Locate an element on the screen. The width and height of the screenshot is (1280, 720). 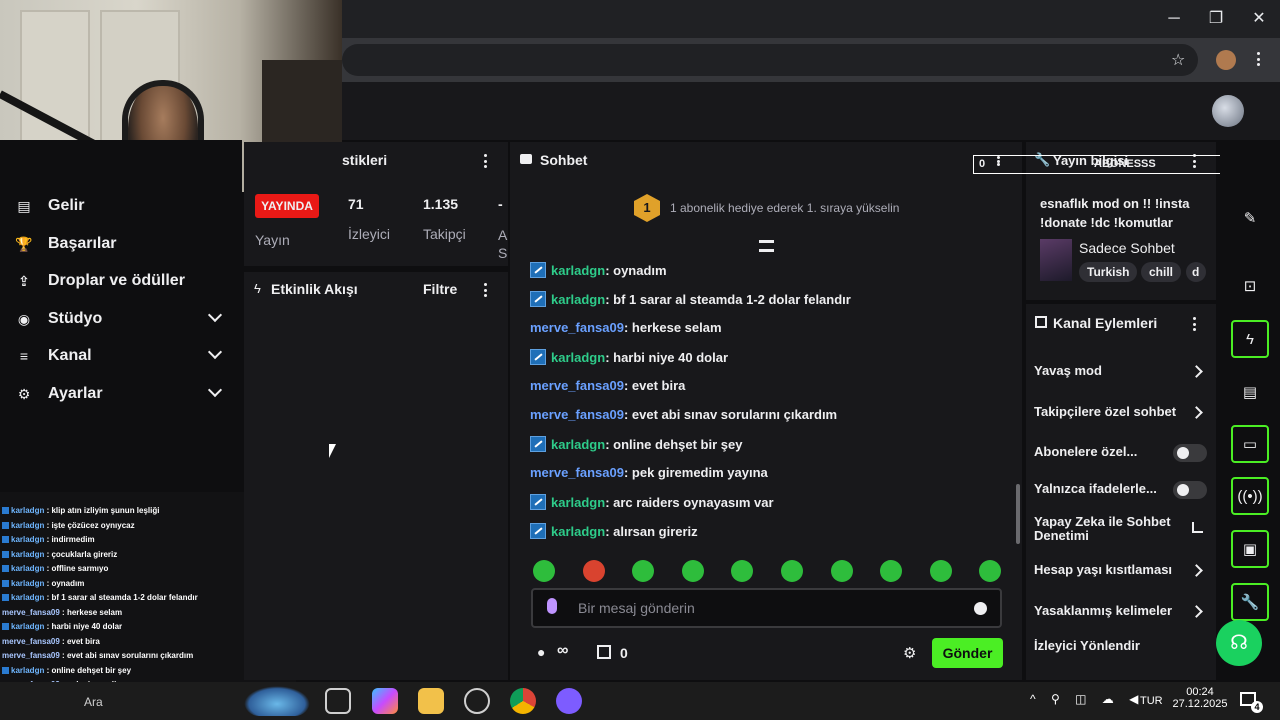
broadcast-icon: ((•)) is located at coordinates (1250, 496).